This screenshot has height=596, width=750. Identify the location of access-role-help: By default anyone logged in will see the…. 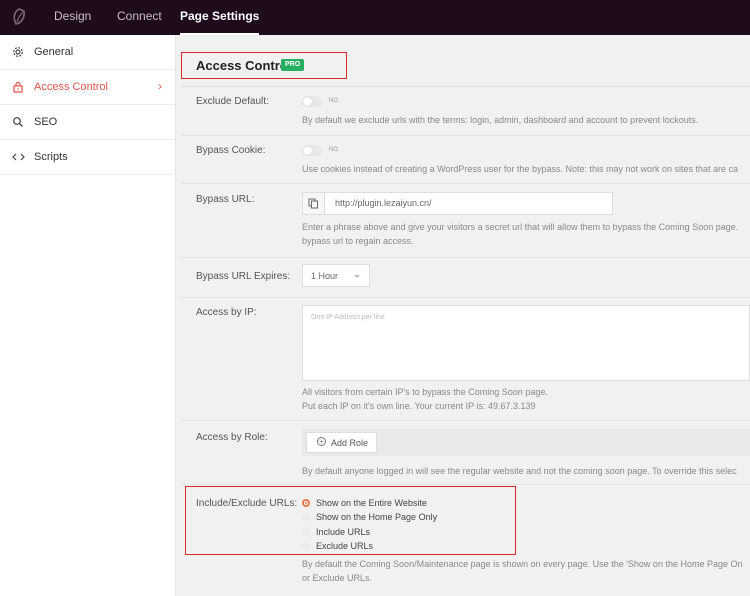
(519, 471).